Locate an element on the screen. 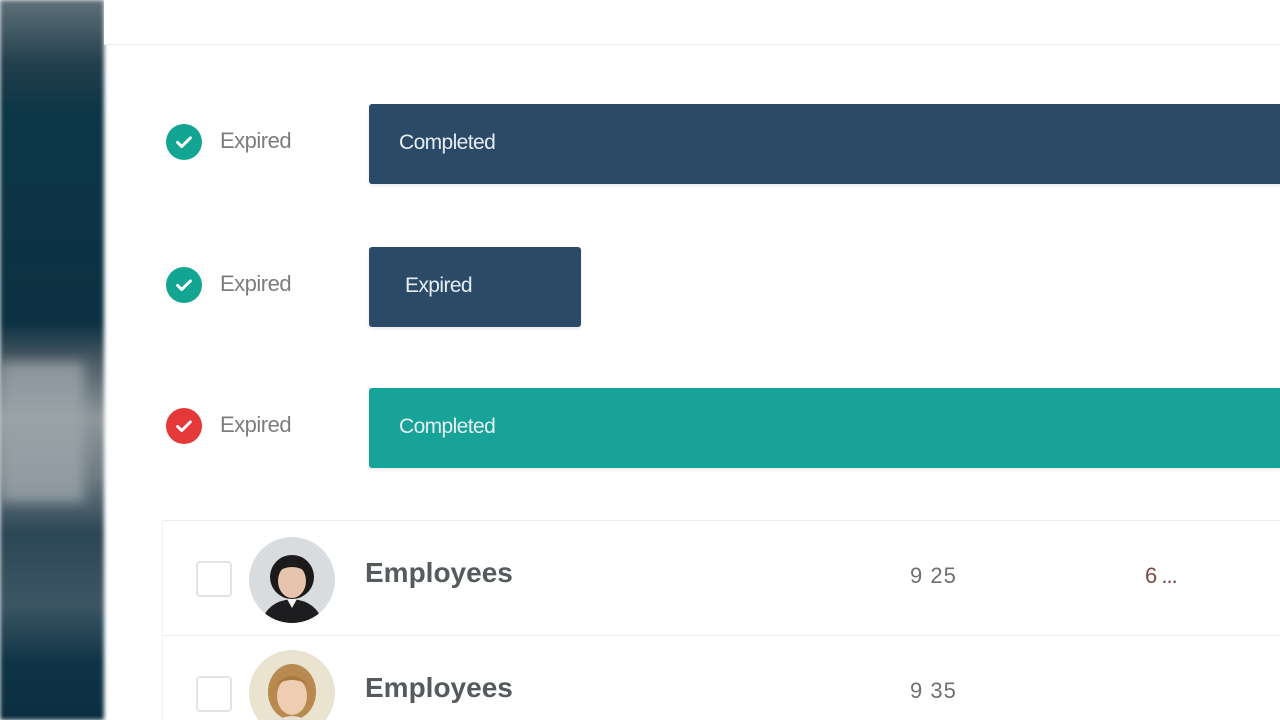 The image size is (1280, 720). table-row: Employees 9 35 is located at coordinates (721, 678).